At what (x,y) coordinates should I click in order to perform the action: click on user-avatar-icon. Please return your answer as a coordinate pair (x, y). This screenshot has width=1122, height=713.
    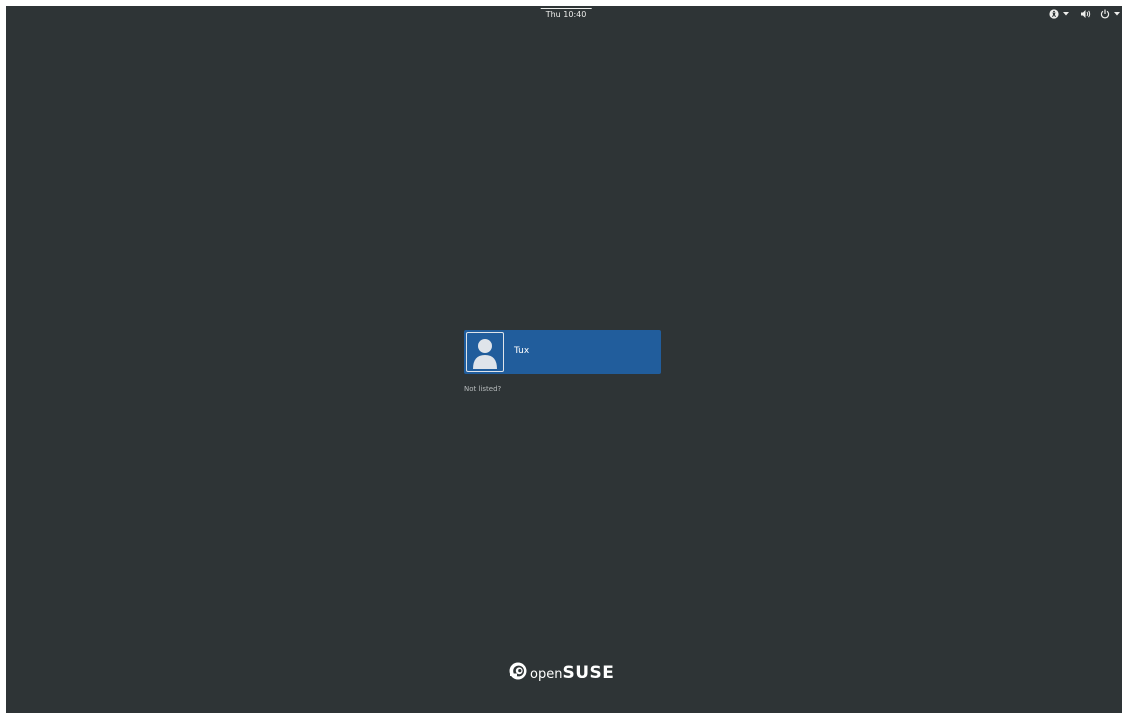
    Looking at the image, I should click on (485, 352).